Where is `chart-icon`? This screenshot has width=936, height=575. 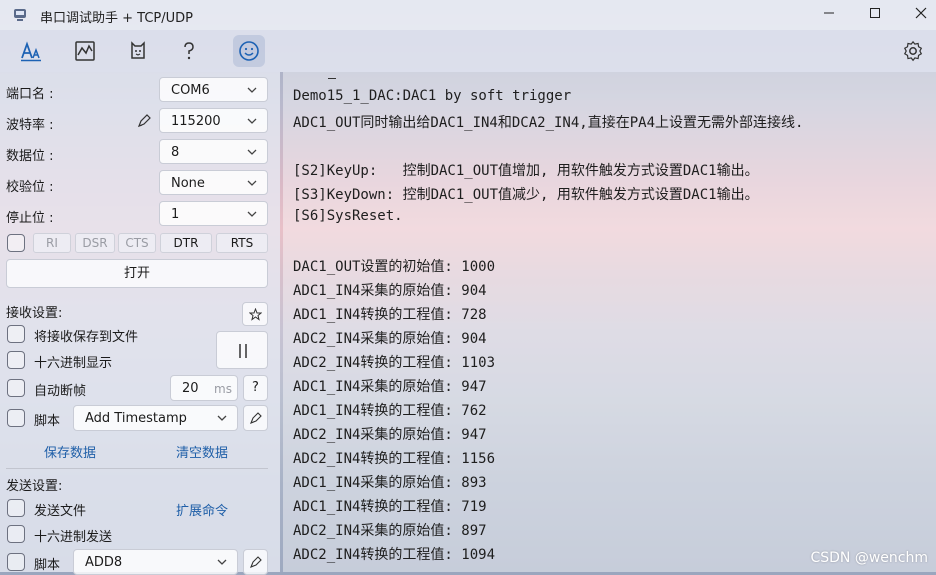 chart-icon is located at coordinates (85, 51).